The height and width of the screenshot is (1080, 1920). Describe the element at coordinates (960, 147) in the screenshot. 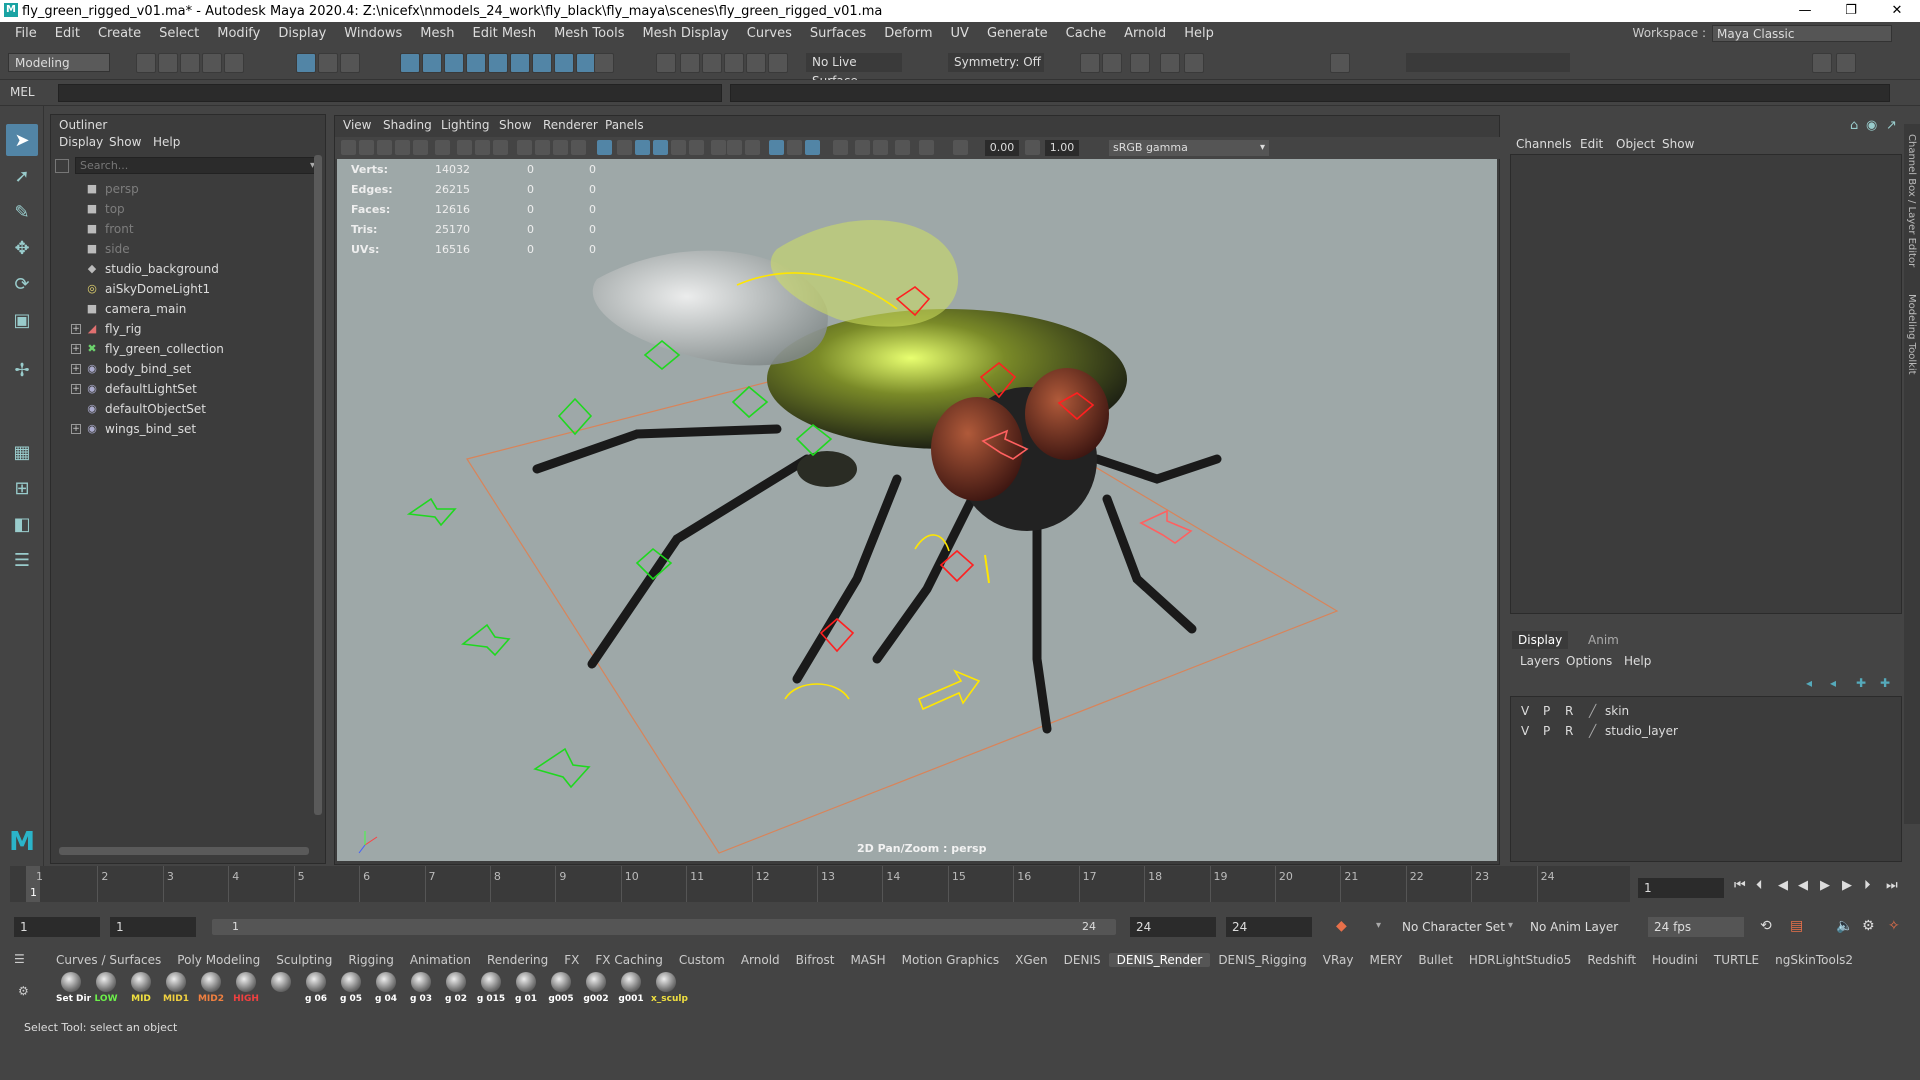

I see `viewport-tool-30-icon` at that location.